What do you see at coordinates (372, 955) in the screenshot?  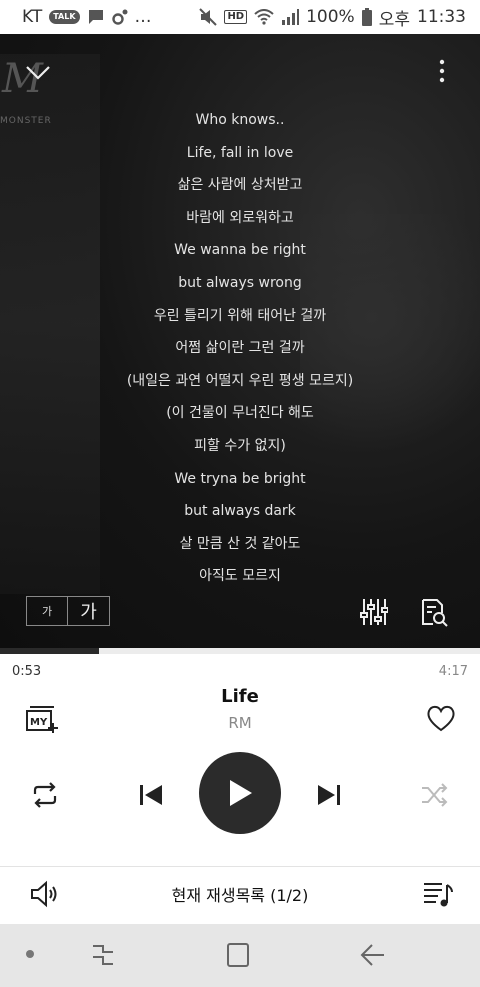 I see `back-icon` at bounding box center [372, 955].